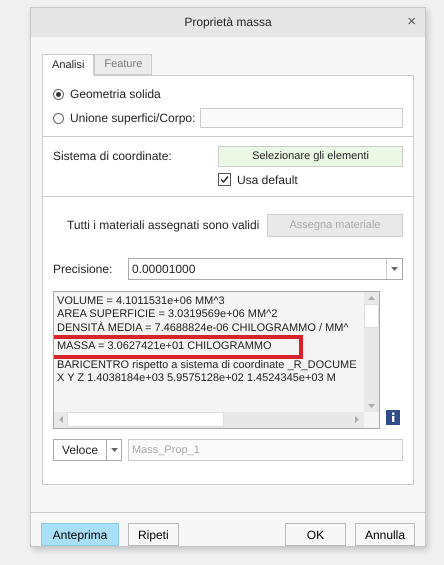  What do you see at coordinates (265, 449) in the screenshot?
I see `name-field: Mass_Prop_1` at bounding box center [265, 449].